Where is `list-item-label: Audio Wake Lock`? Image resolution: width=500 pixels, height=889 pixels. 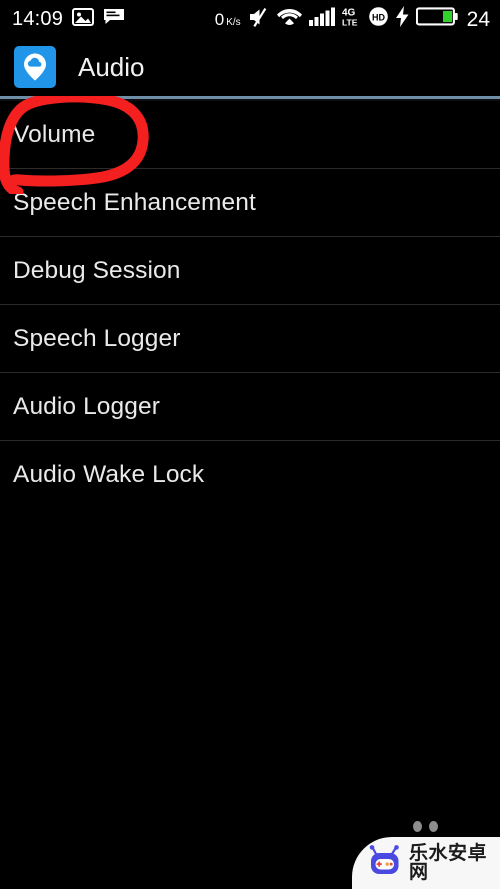 list-item-label: Audio Wake Lock is located at coordinates (109, 474).